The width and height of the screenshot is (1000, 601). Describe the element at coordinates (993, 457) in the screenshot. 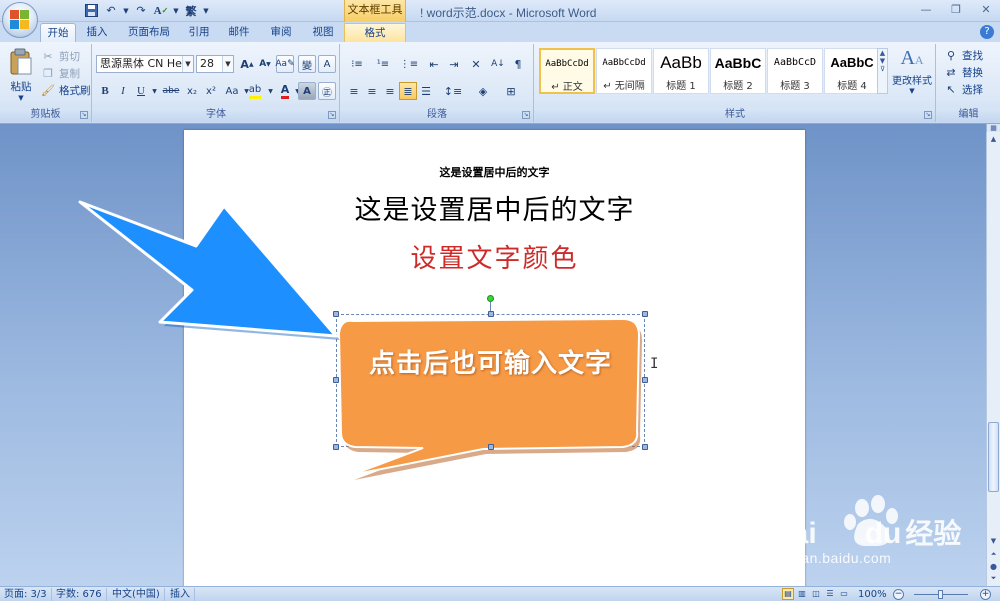

I see `scrollbar-thumb` at that location.